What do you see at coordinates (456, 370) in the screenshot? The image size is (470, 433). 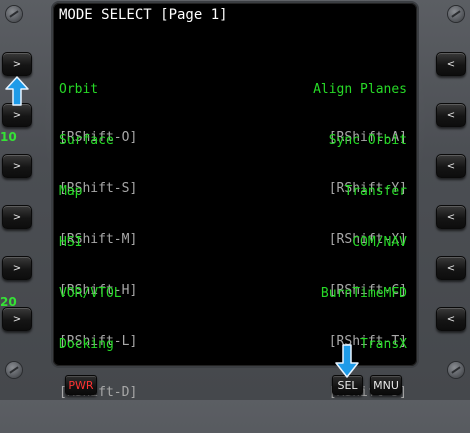 I see `screw-bottom-right-icon` at bounding box center [456, 370].